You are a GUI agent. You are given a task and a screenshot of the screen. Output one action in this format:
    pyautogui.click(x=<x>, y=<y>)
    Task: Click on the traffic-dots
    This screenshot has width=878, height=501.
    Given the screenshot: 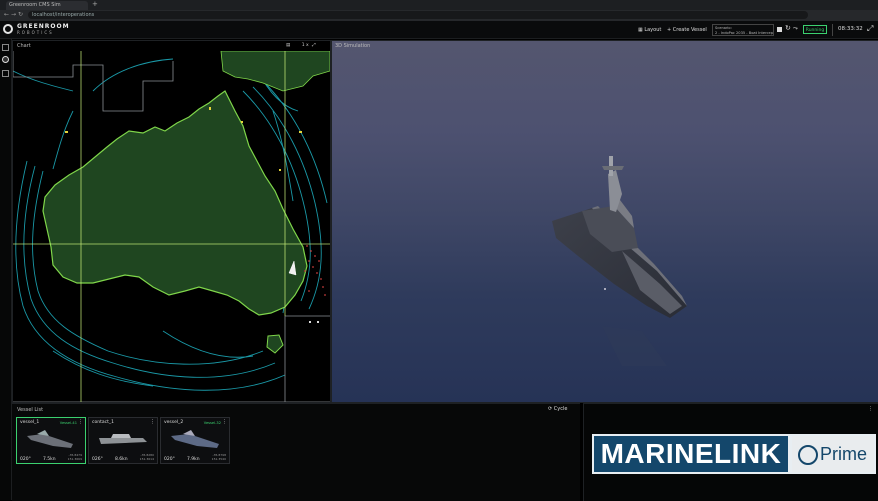 What is the action you would take?
    pyautogui.click(x=315, y=270)
    